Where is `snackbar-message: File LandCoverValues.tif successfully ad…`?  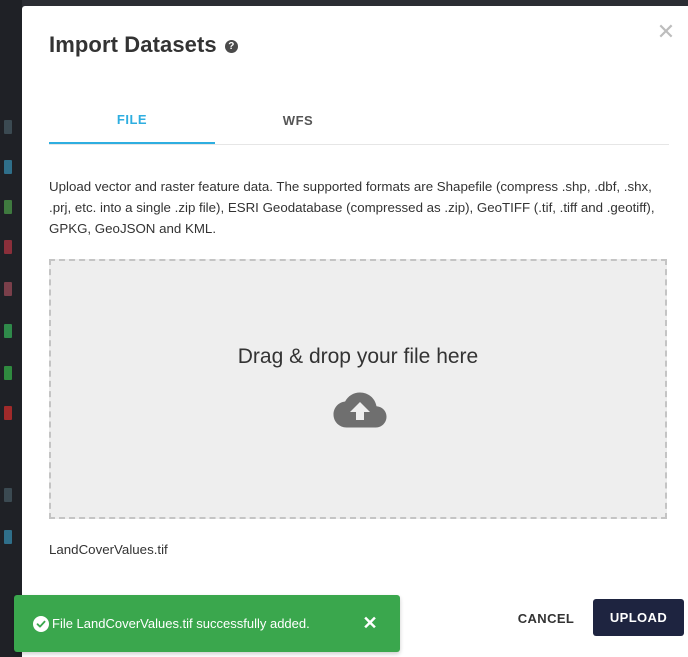
snackbar-message: File LandCoverValues.tif successfully ad… is located at coordinates (181, 623).